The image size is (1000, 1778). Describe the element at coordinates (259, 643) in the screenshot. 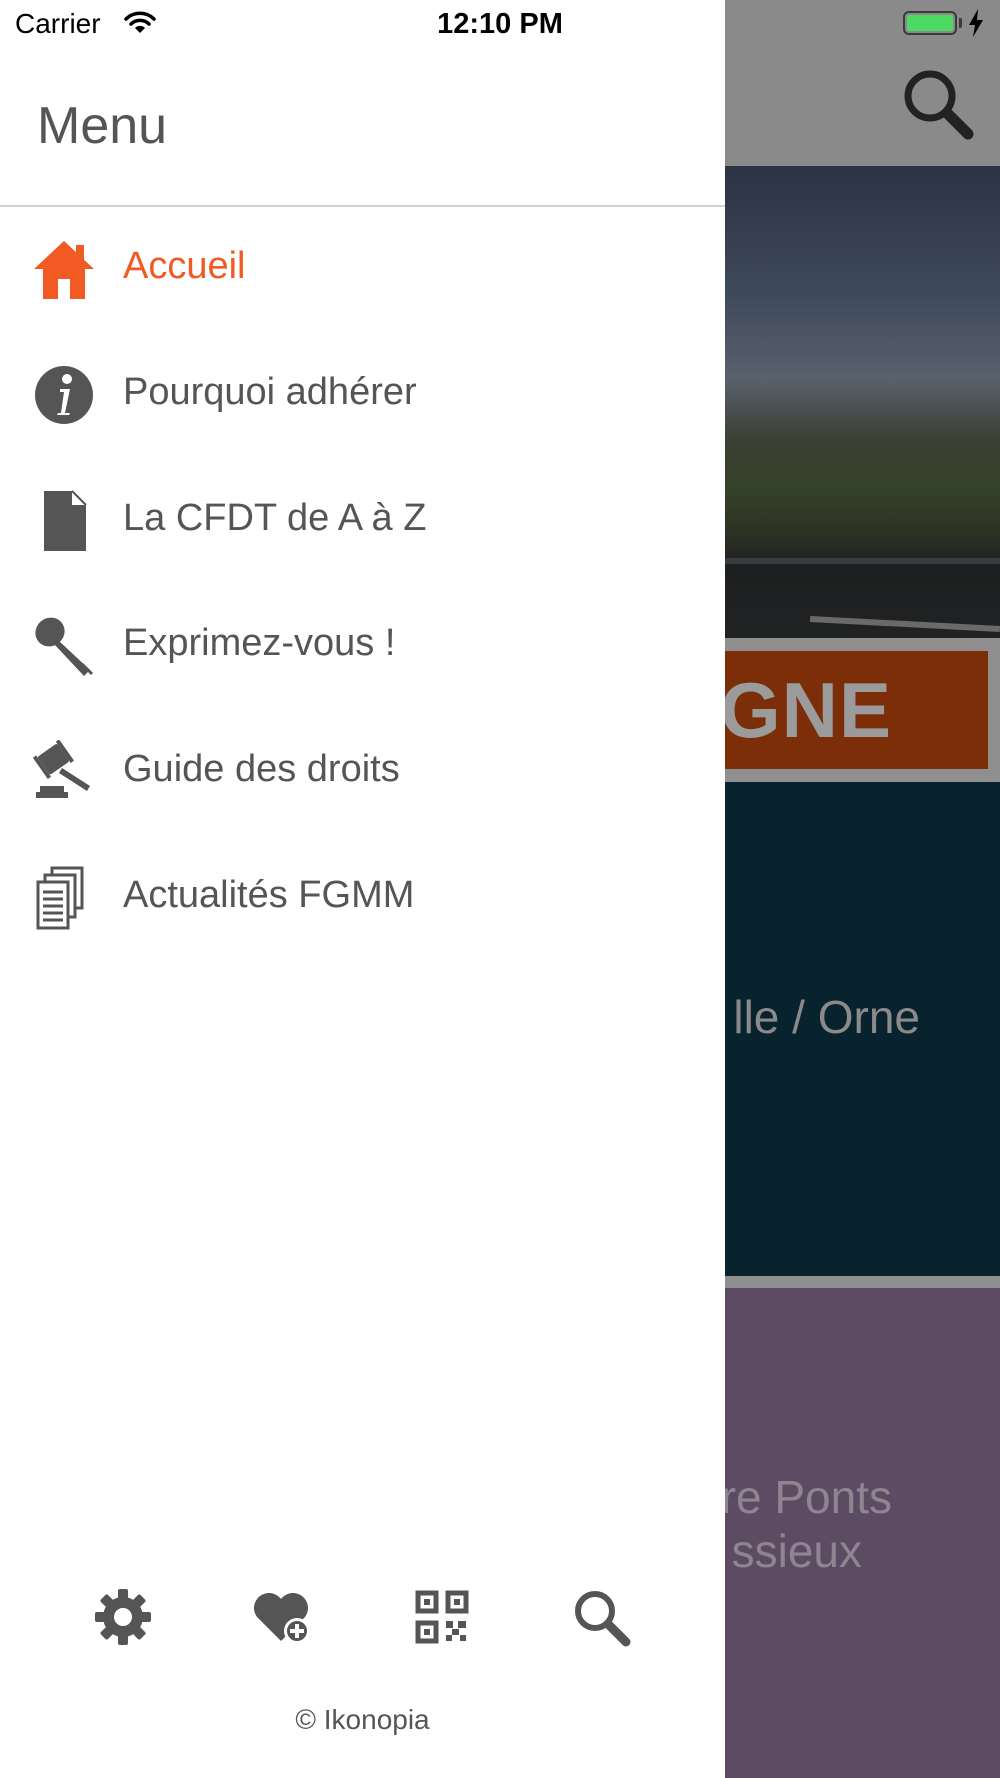

I see `menu-item-label: Exprimez-vous !` at that location.